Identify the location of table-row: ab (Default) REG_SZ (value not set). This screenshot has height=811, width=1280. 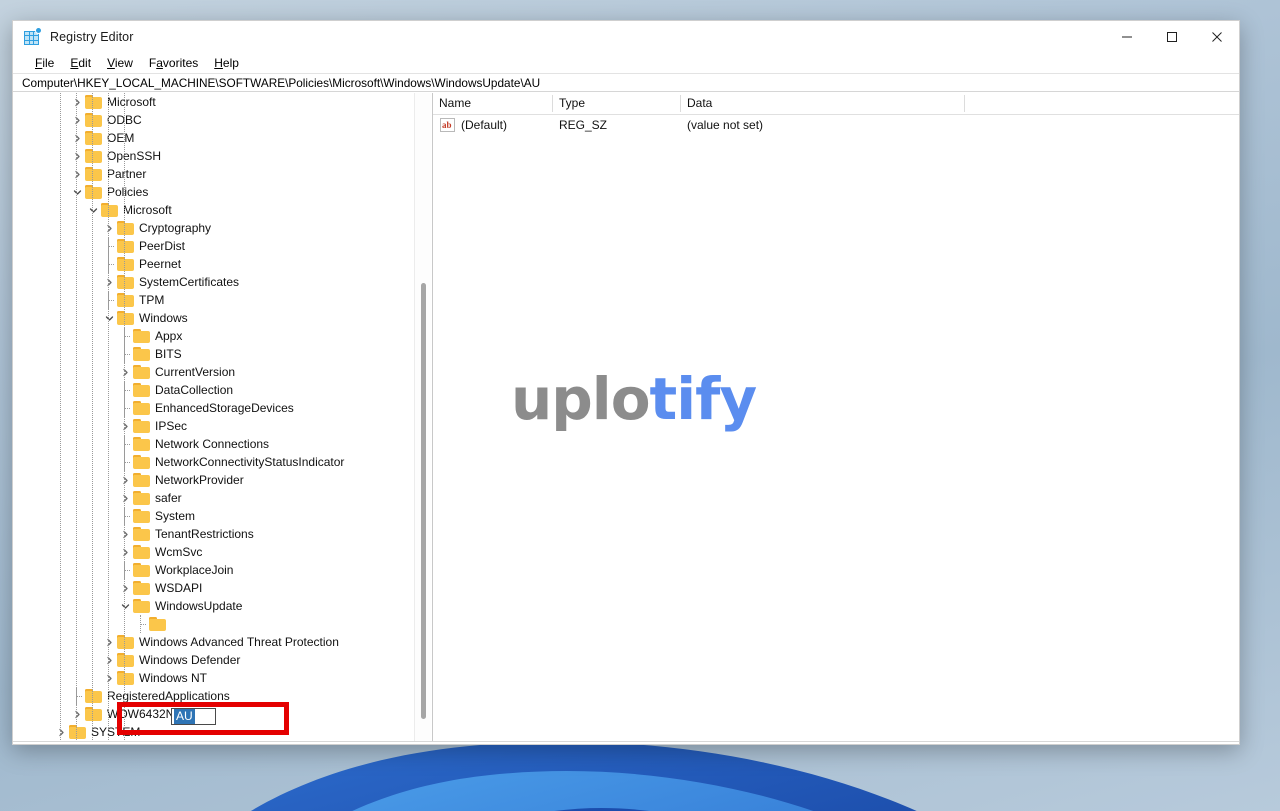
(836, 125).